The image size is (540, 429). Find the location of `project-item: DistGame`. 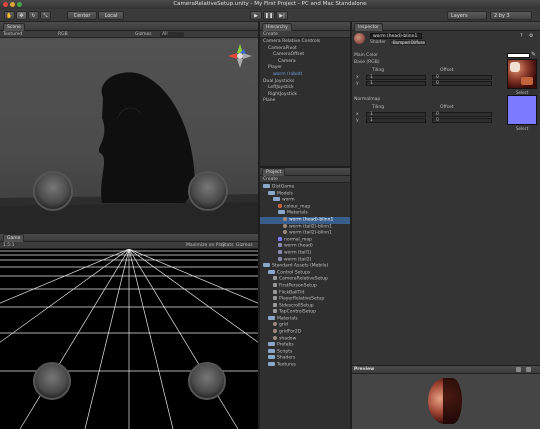

project-item: DistGame is located at coordinates (305, 187).